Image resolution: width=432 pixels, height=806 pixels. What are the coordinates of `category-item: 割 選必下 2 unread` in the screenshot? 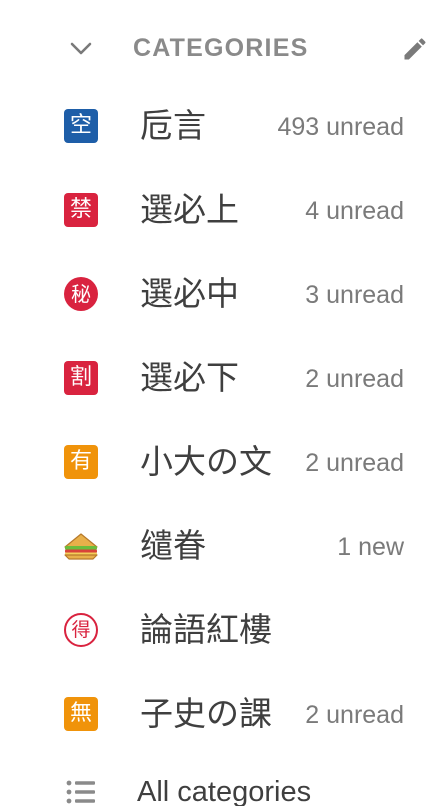 It's located at (216, 378).